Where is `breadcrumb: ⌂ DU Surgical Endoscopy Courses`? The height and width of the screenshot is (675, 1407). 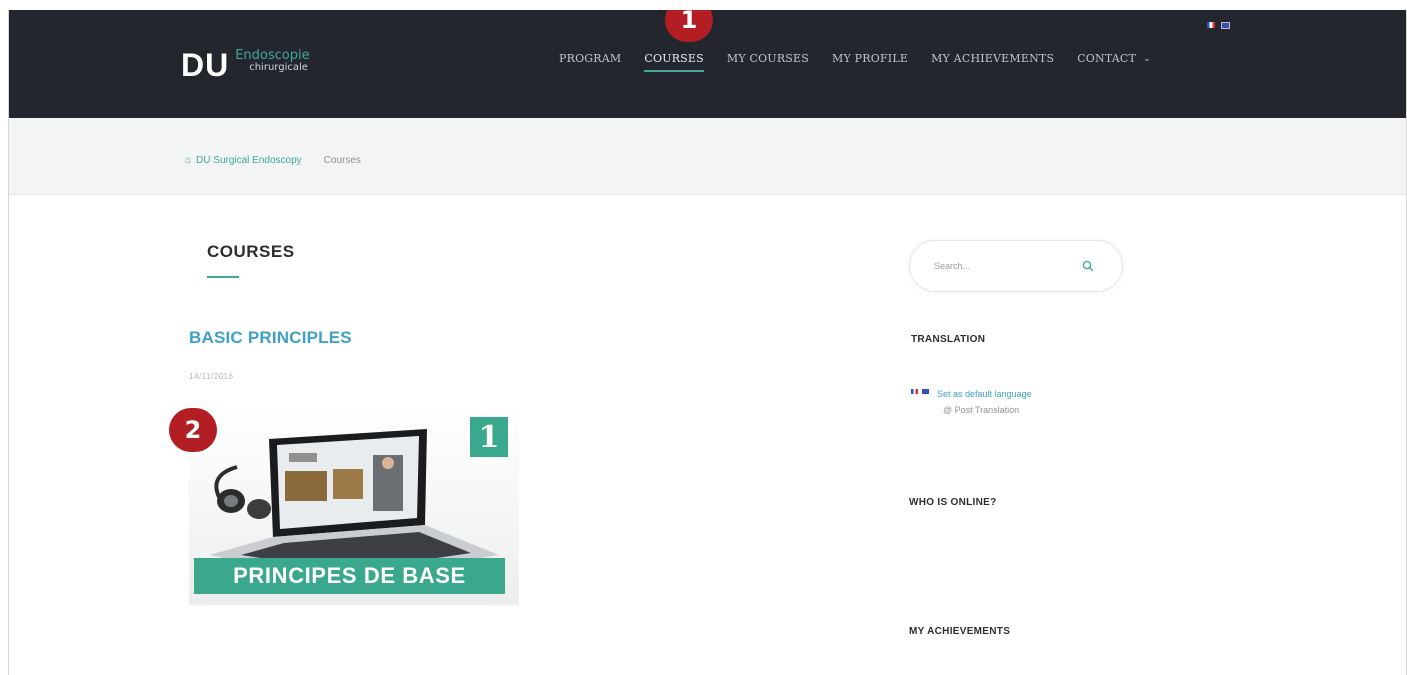
breadcrumb: ⌂ DU Surgical Endoscopy Courses is located at coordinates (273, 160).